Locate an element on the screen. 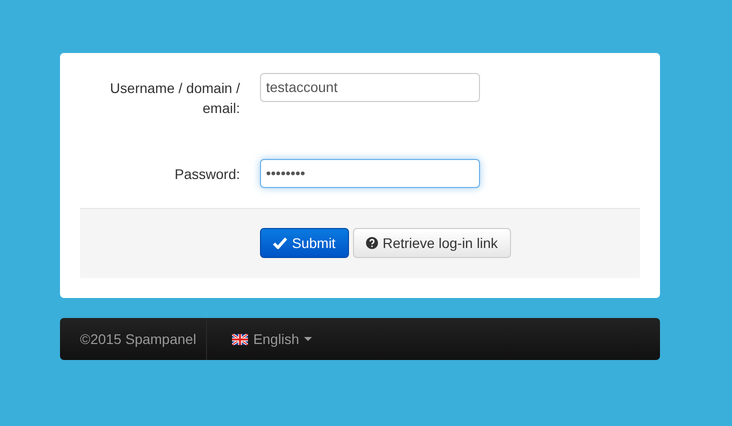  field-label: Password: is located at coordinates (207, 174).